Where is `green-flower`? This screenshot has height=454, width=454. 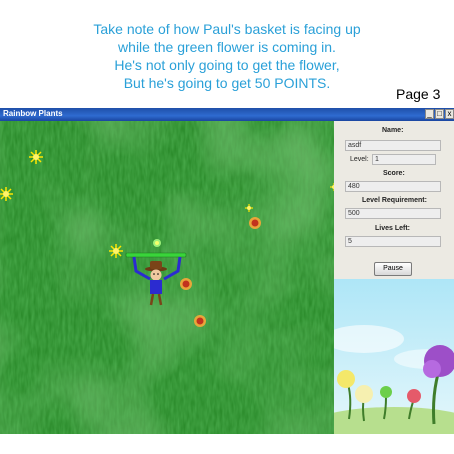
green-flower is located at coordinates (157, 243).